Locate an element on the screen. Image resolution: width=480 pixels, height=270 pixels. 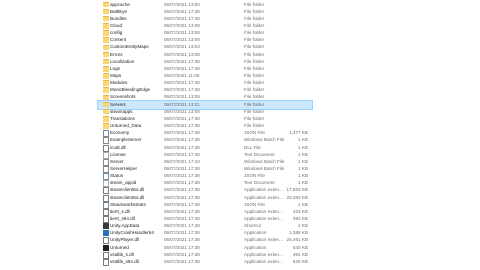
file-name: vstdlib_s64.dll is located at coordinates (124, 261).